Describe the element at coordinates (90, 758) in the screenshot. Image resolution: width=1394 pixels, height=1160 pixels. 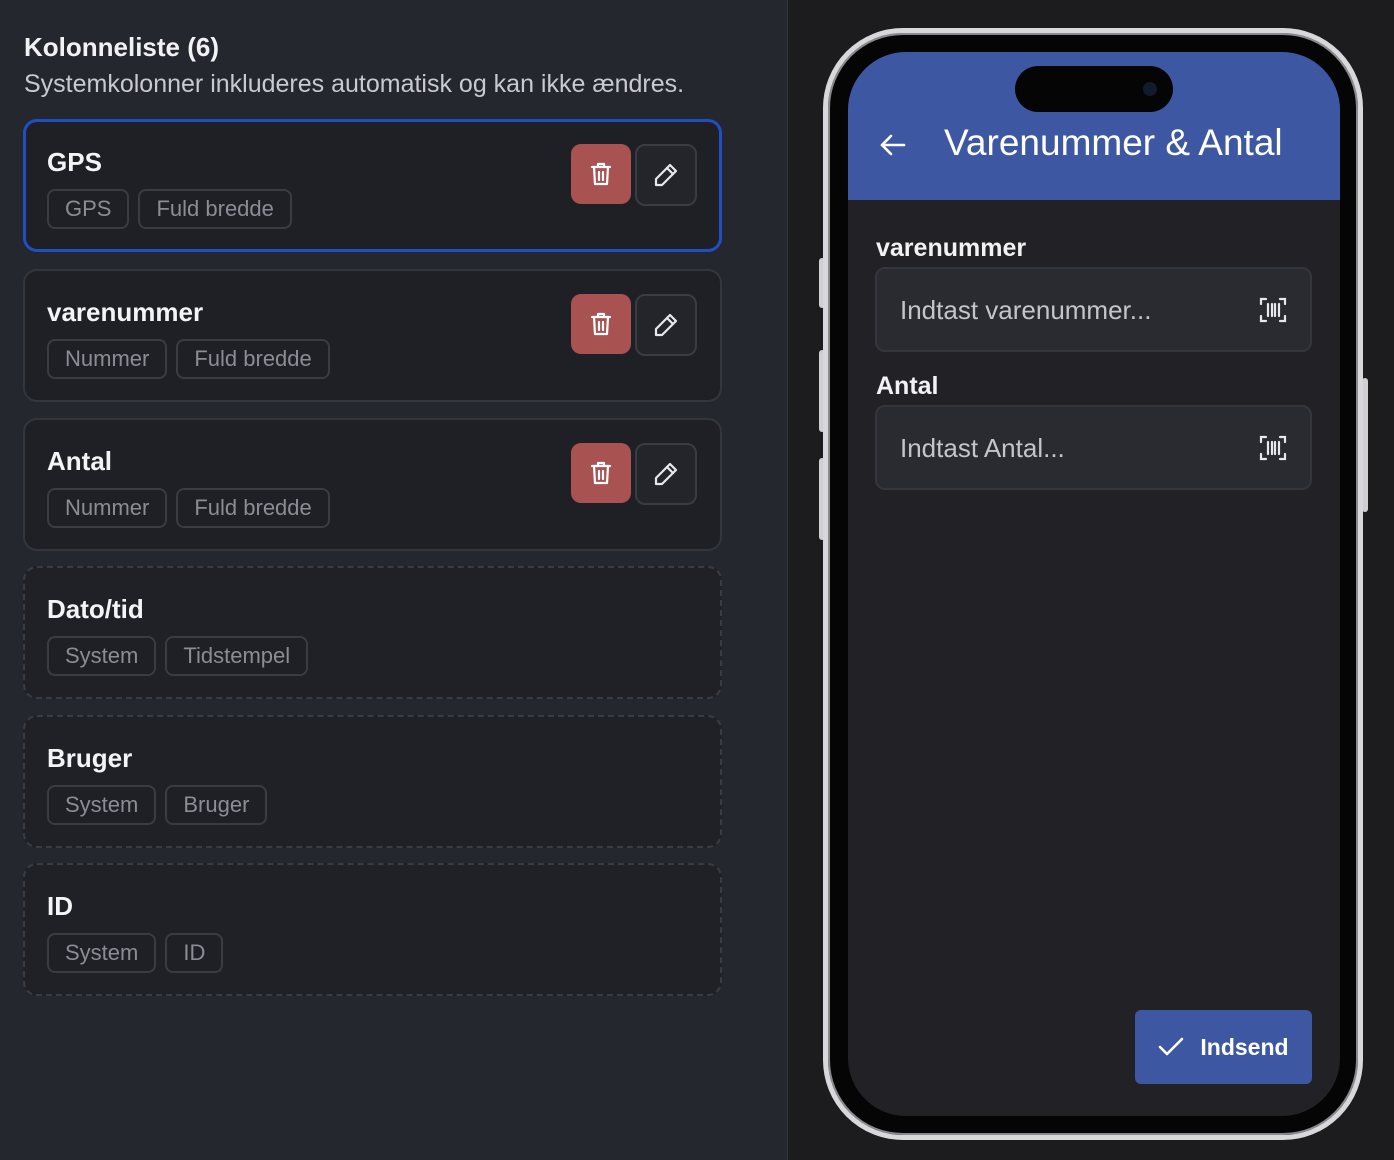
I see `column-name: Bruger` at that location.